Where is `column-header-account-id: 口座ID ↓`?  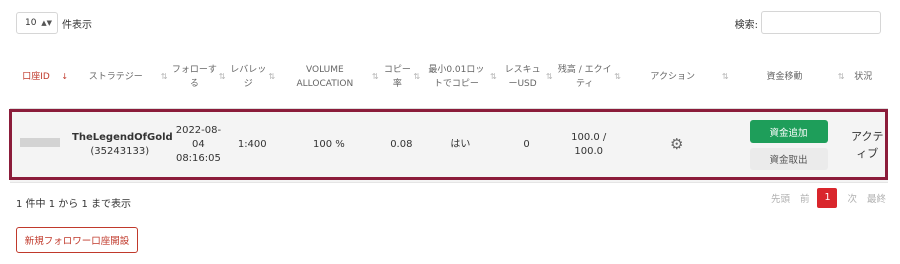 column-header-account-id: 口座ID ↓ is located at coordinates (40, 78).